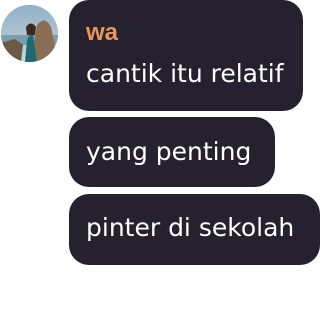 The width and height of the screenshot is (320, 319). What do you see at coordinates (169, 151) in the screenshot?
I see `message-text-2: yang penting` at bounding box center [169, 151].